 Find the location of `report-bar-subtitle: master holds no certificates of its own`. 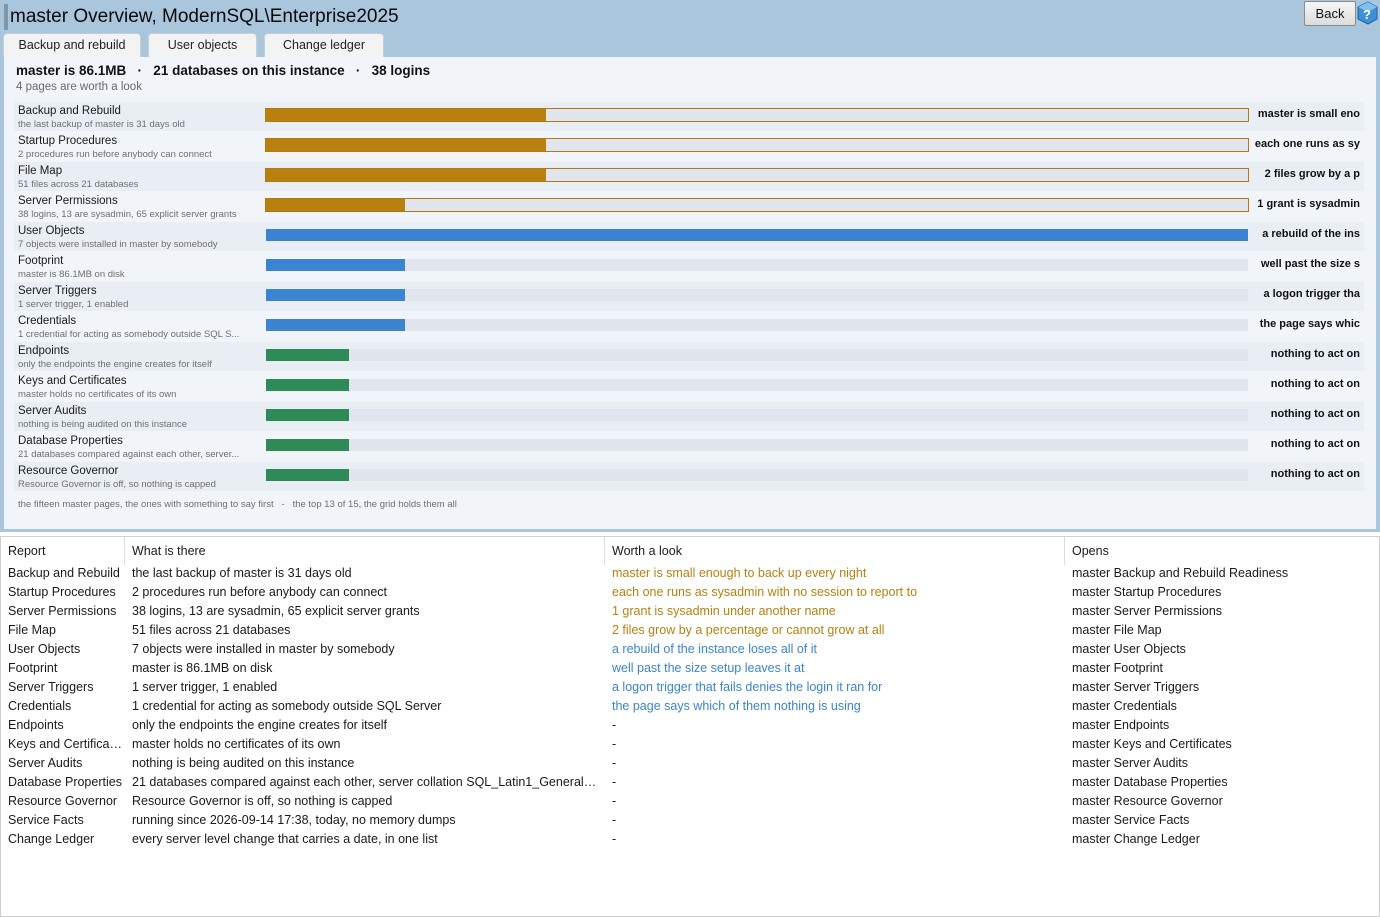

report-bar-subtitle: master holds no certificates of its own is located at coordinates (97, 394).